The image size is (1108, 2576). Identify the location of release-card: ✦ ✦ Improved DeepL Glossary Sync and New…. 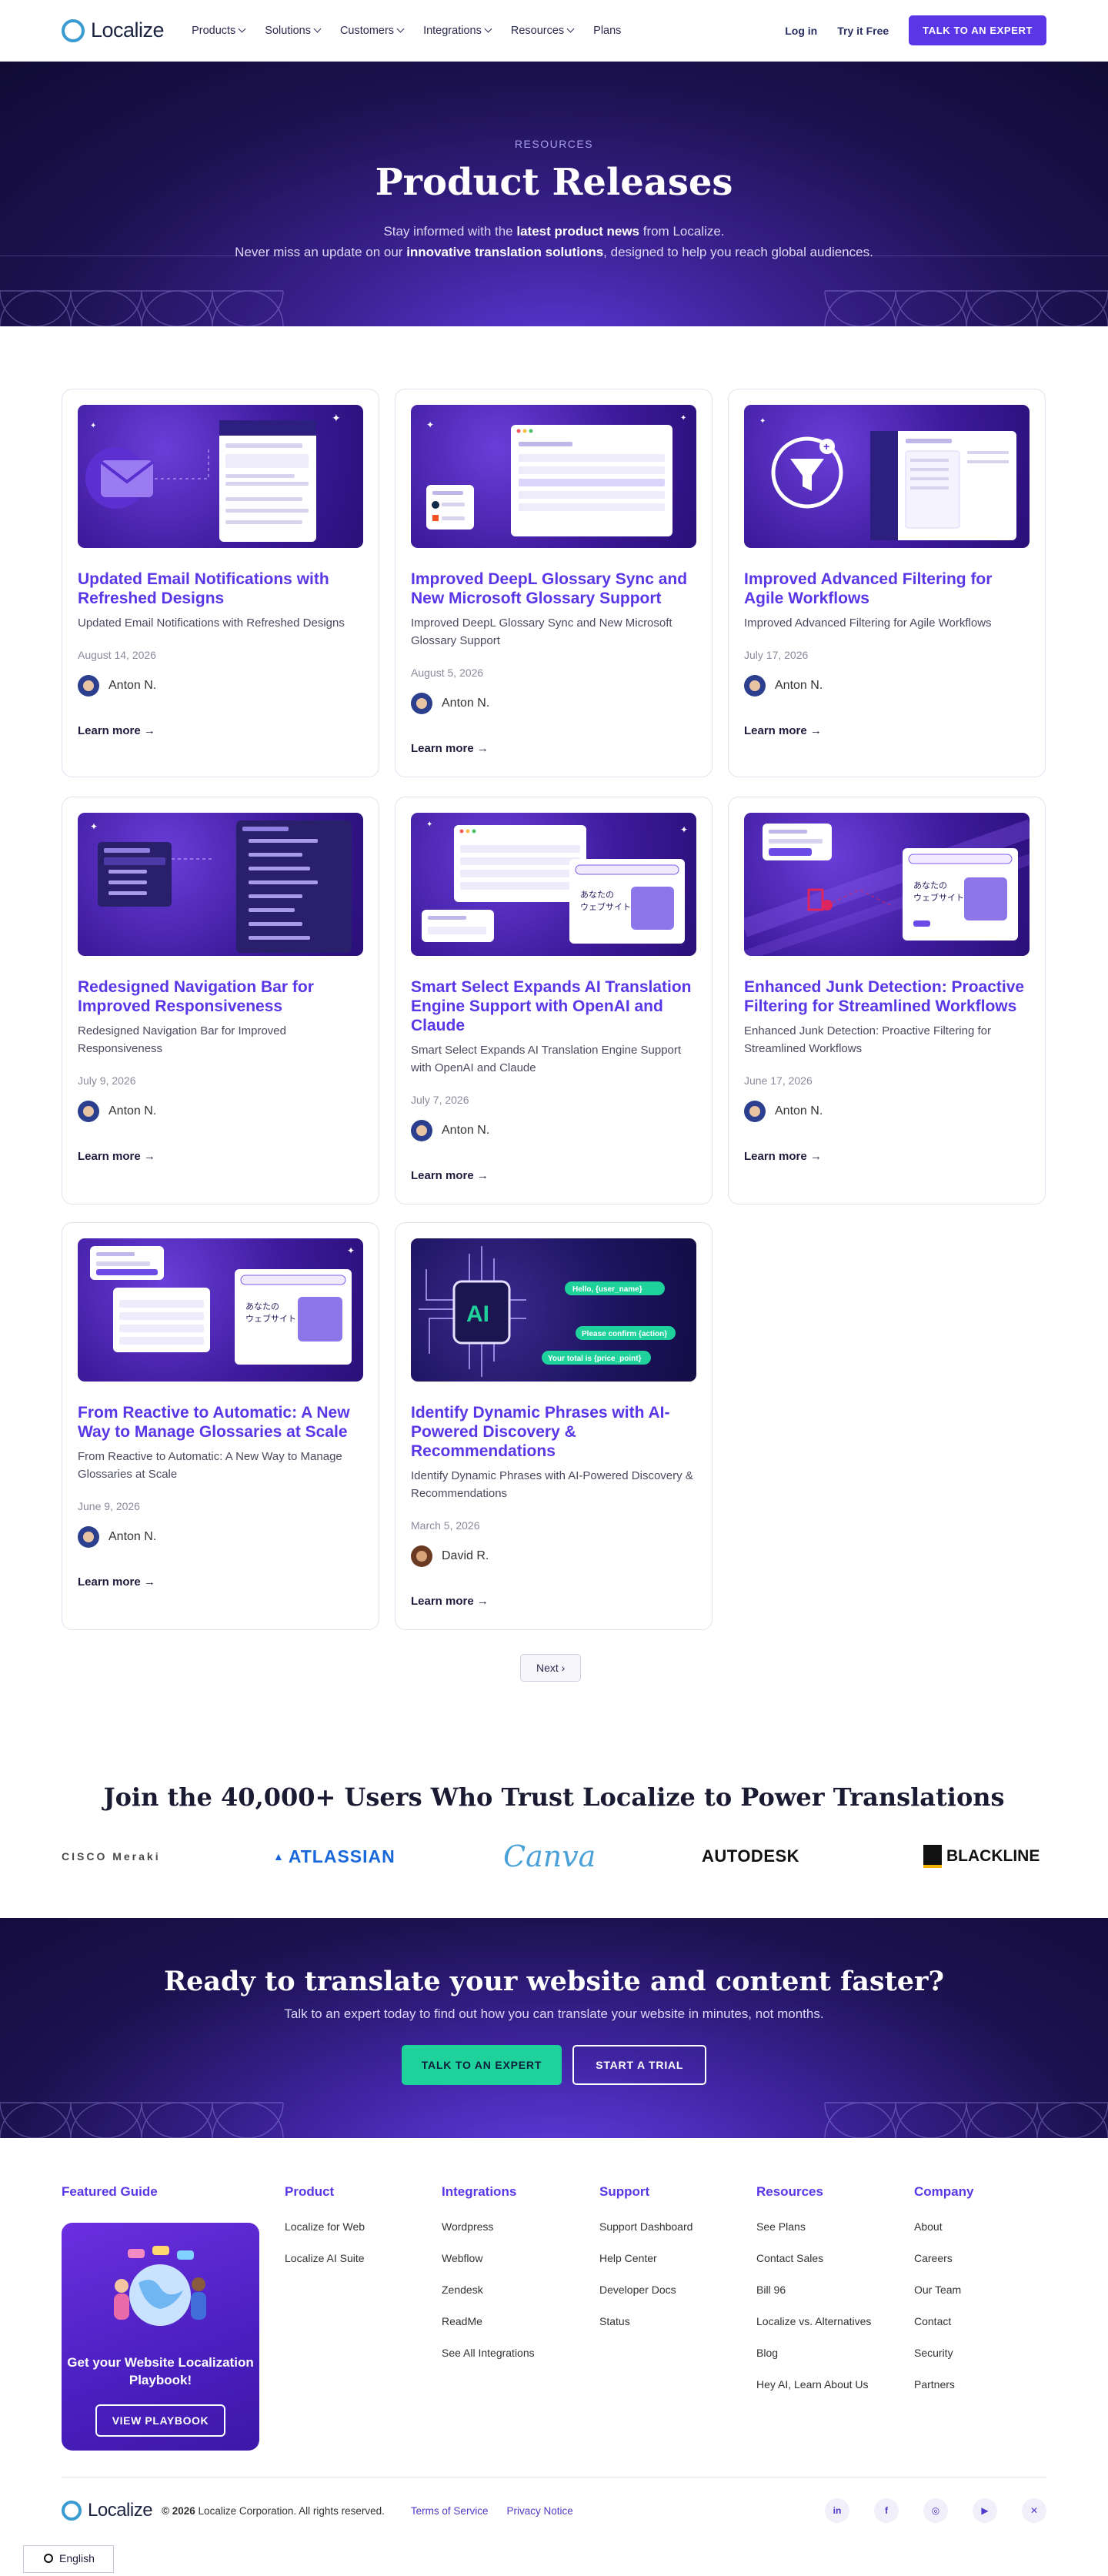
(554, 583).